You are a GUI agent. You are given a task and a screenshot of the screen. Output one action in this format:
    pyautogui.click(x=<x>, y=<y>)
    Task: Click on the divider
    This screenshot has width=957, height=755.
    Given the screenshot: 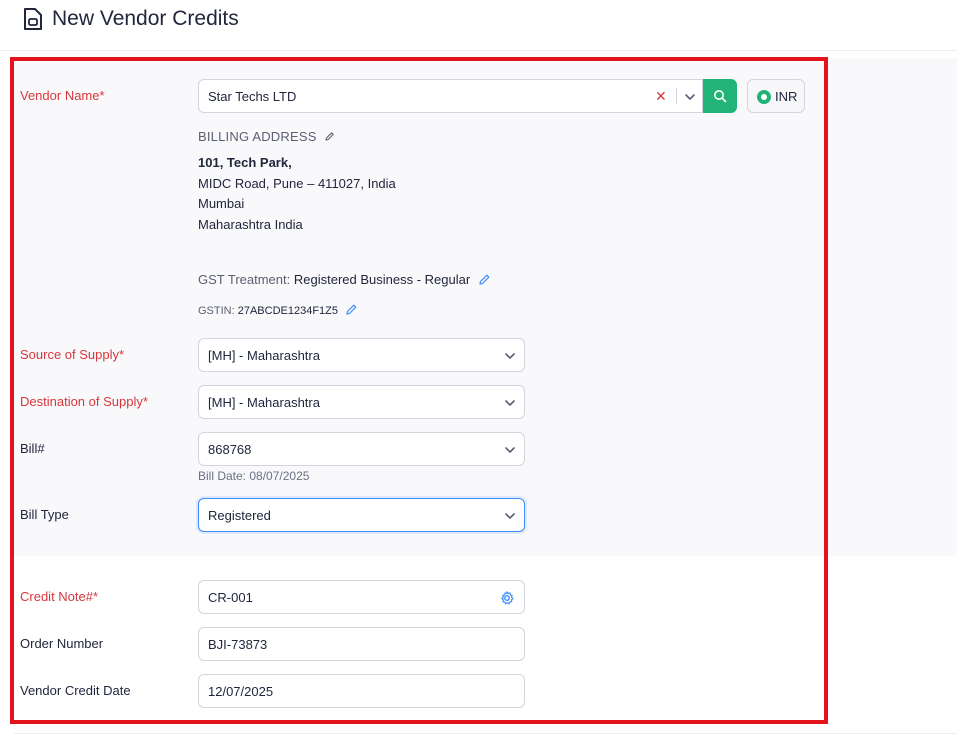 What is the action you would take?
    pyautogui.click(x=485, y=733)
    